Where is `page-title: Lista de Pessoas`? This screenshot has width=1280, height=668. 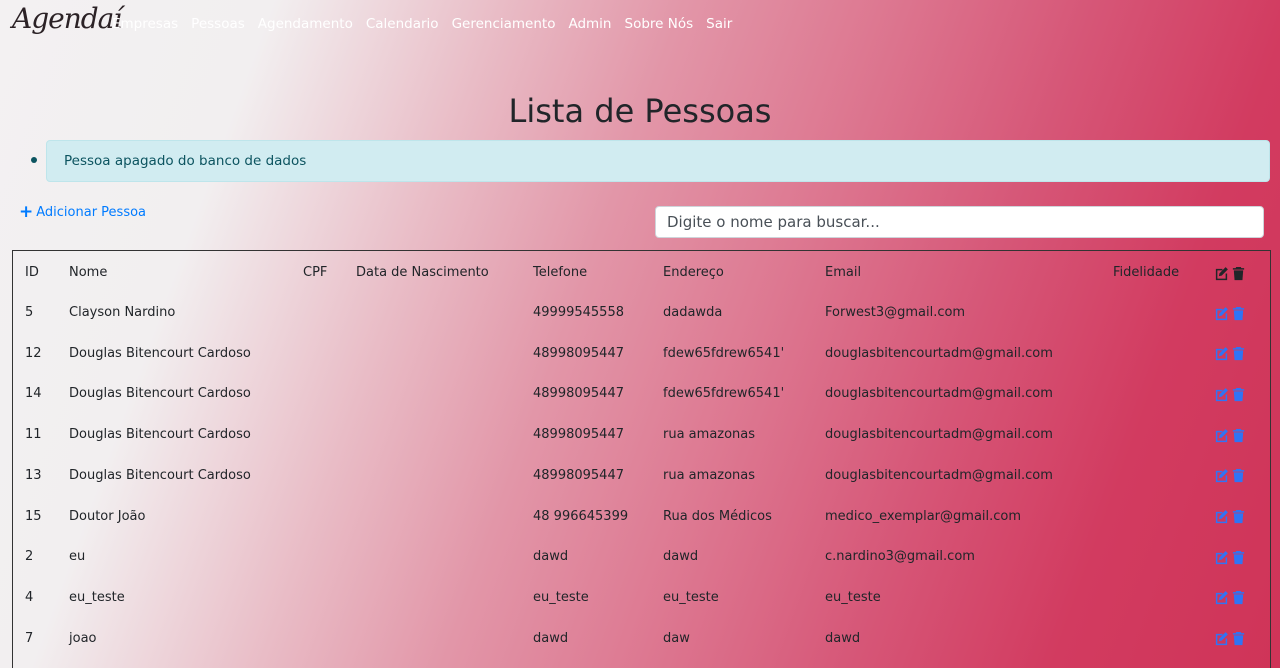 page-title: Lista de Pessoas is located at coordinates (640, 111).